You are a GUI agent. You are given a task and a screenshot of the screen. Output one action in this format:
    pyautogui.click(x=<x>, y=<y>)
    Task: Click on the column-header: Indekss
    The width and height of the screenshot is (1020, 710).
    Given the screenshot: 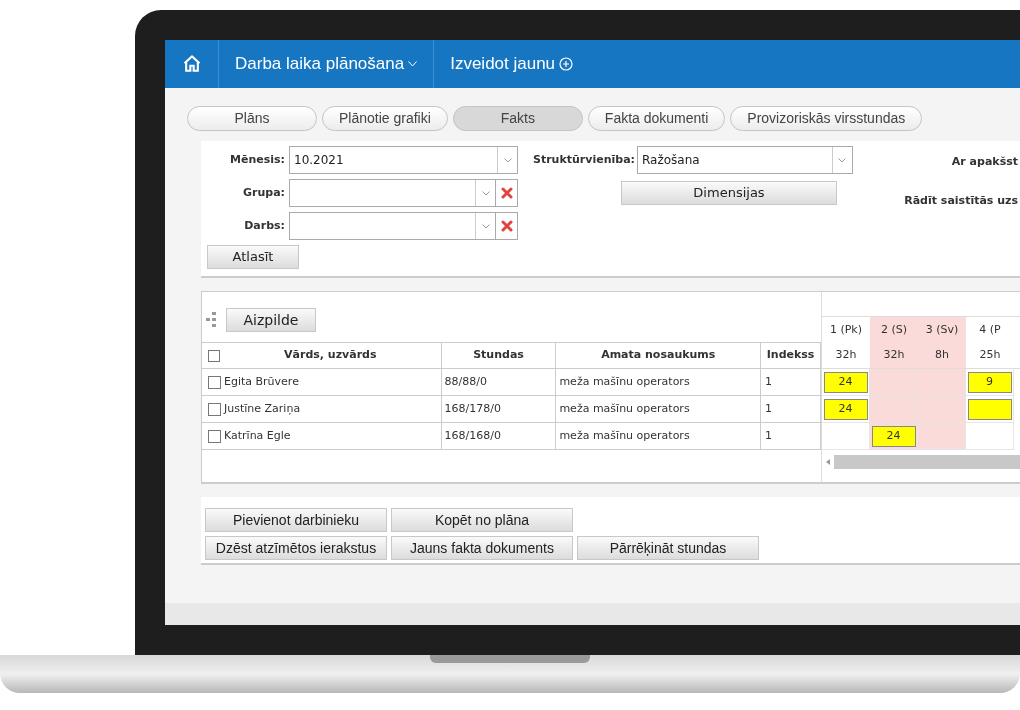 What is the action you would take?
    pyautogui.click(x=791, y=355)
    